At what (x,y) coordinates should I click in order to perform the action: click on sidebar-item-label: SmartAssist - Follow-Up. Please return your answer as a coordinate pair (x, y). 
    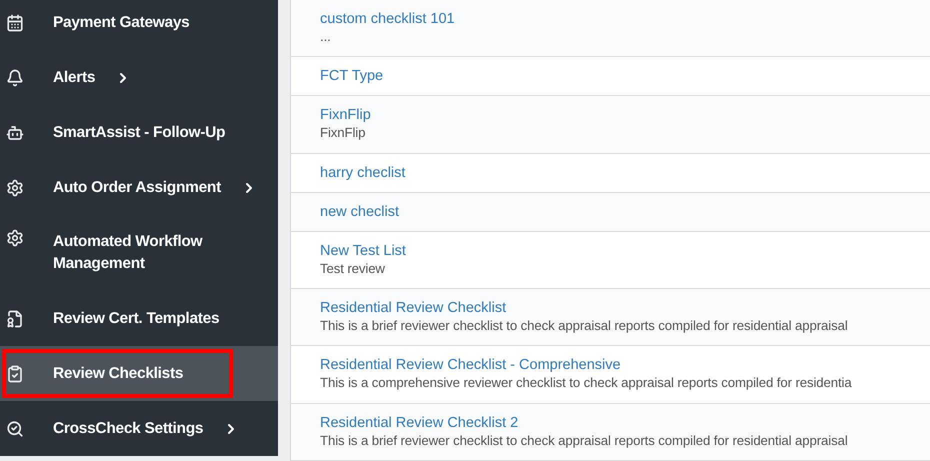
    Looking at the image, I should click on (139, 132).